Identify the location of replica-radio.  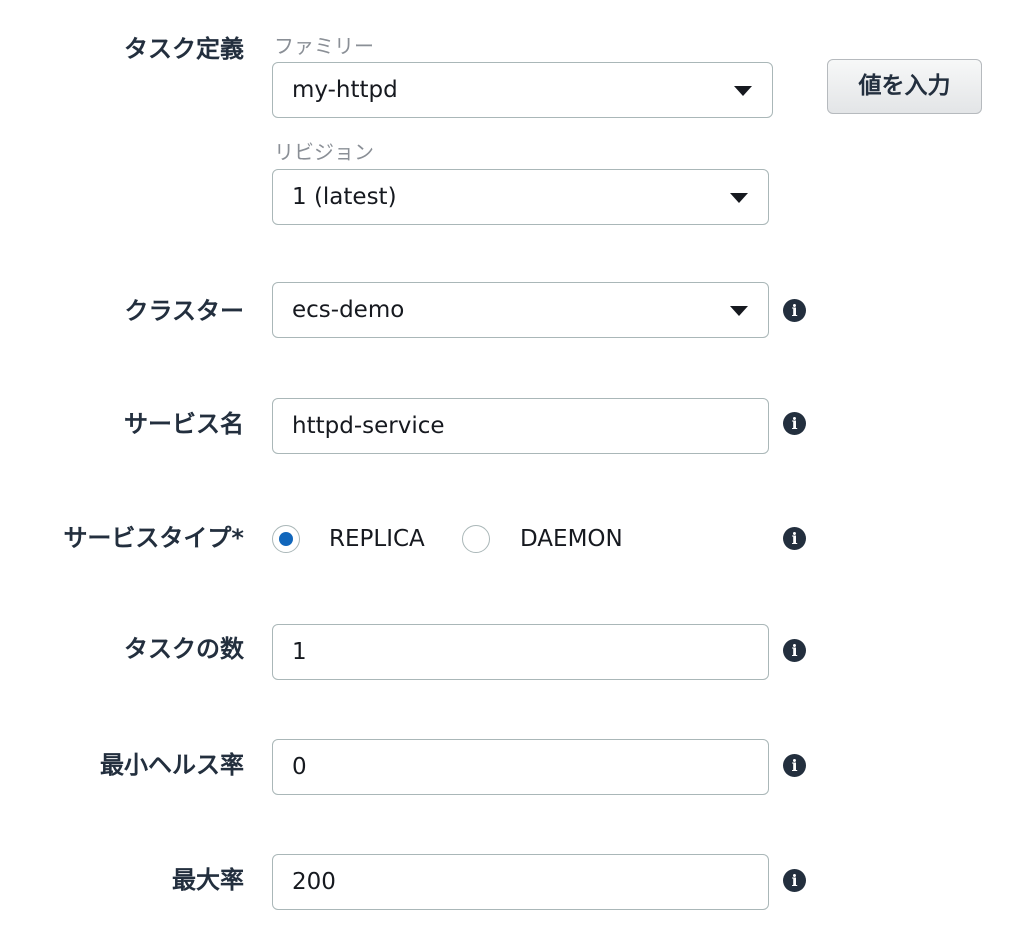
(286, 539).